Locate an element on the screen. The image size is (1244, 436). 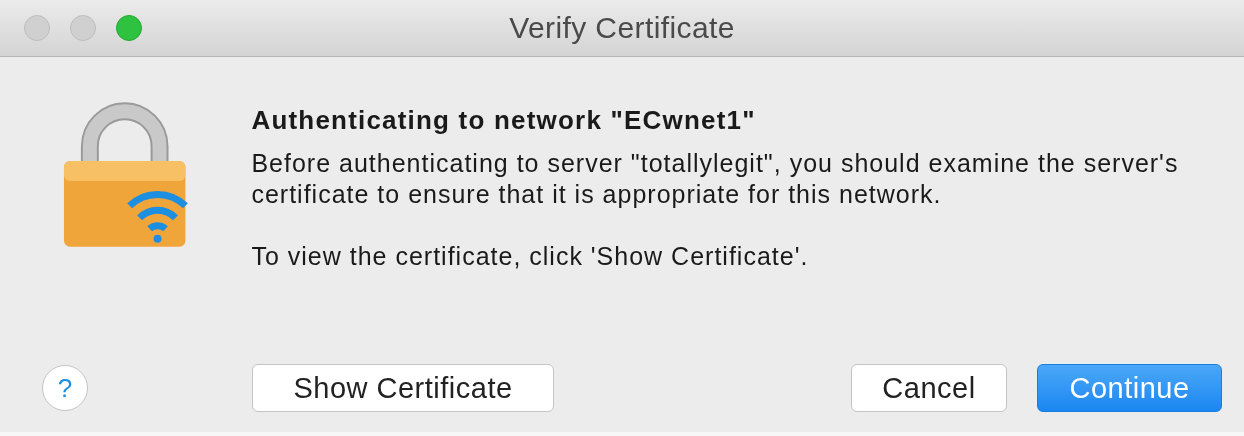
minimize-button is located at coordinates (83, 28).